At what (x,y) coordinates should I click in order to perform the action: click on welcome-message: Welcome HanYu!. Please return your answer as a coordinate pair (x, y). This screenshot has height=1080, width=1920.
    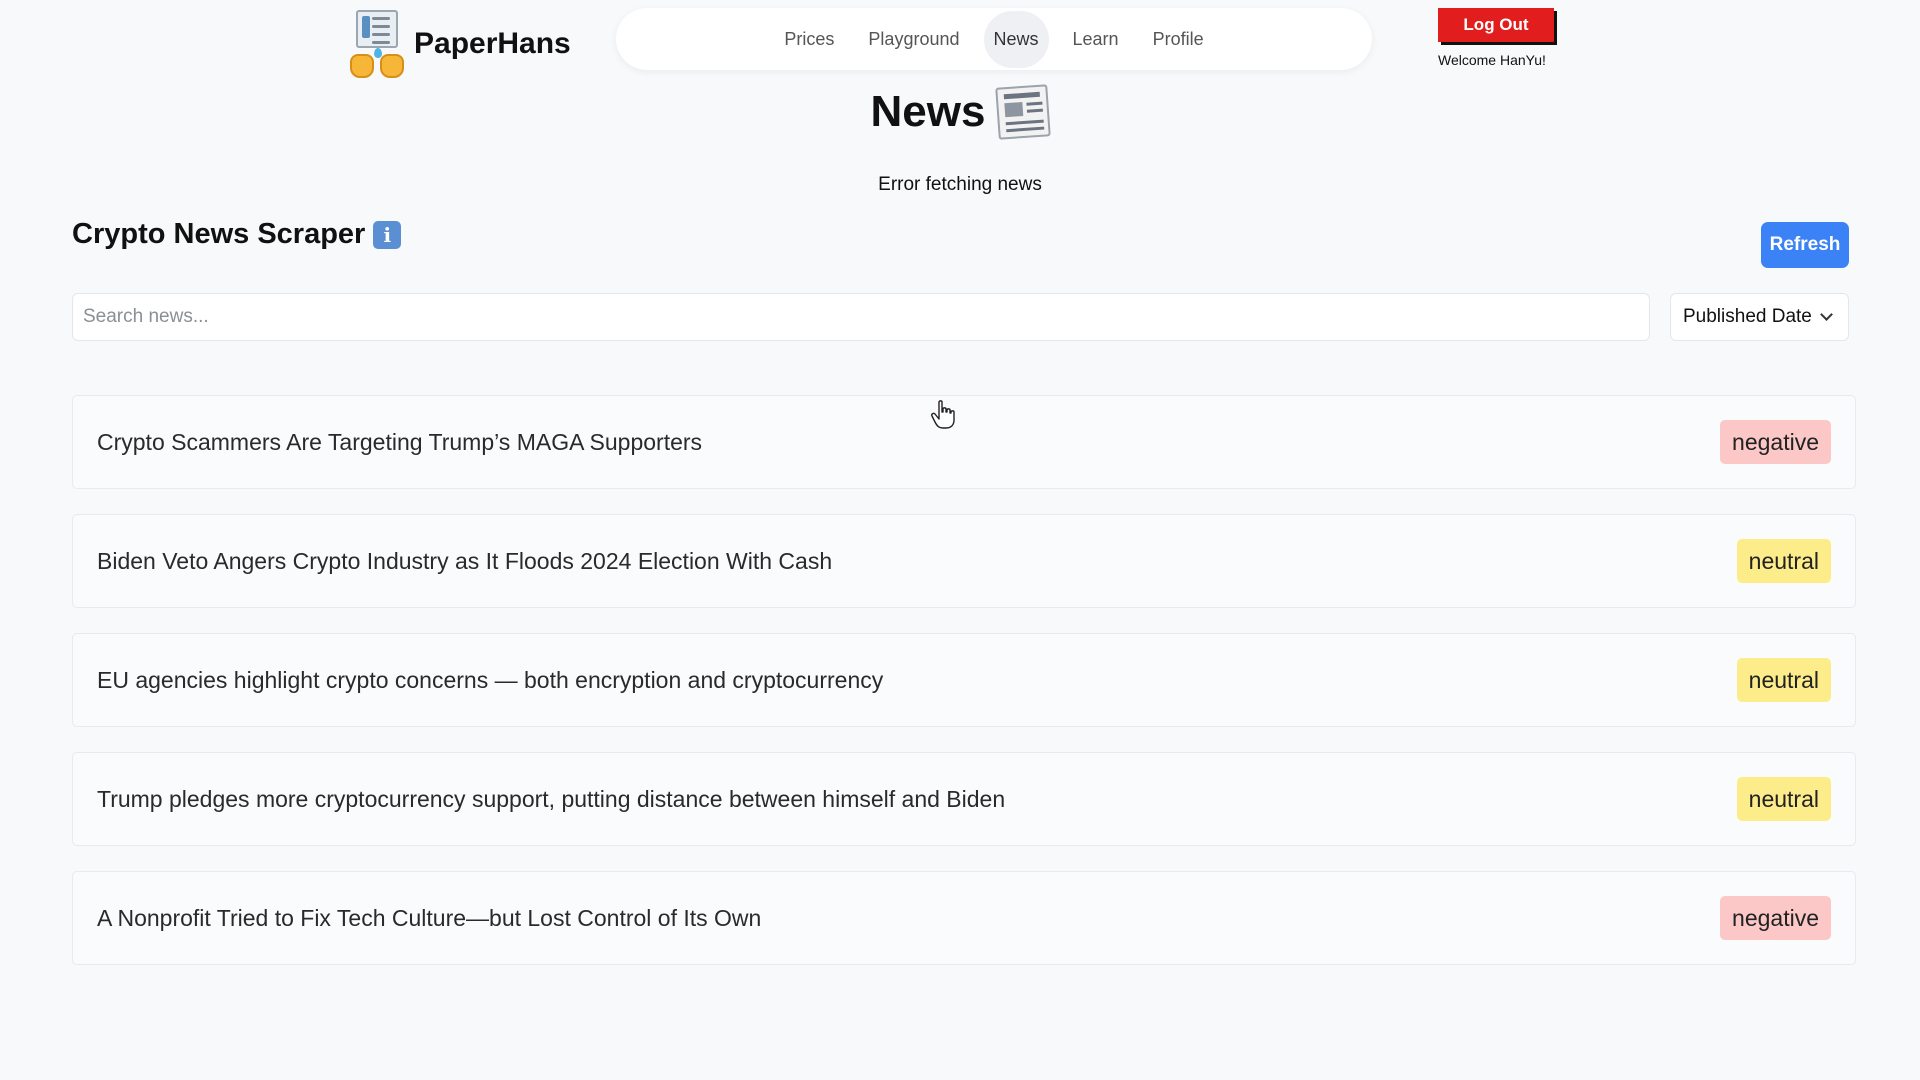
    Looking at the image, I should click on (1492, 60).